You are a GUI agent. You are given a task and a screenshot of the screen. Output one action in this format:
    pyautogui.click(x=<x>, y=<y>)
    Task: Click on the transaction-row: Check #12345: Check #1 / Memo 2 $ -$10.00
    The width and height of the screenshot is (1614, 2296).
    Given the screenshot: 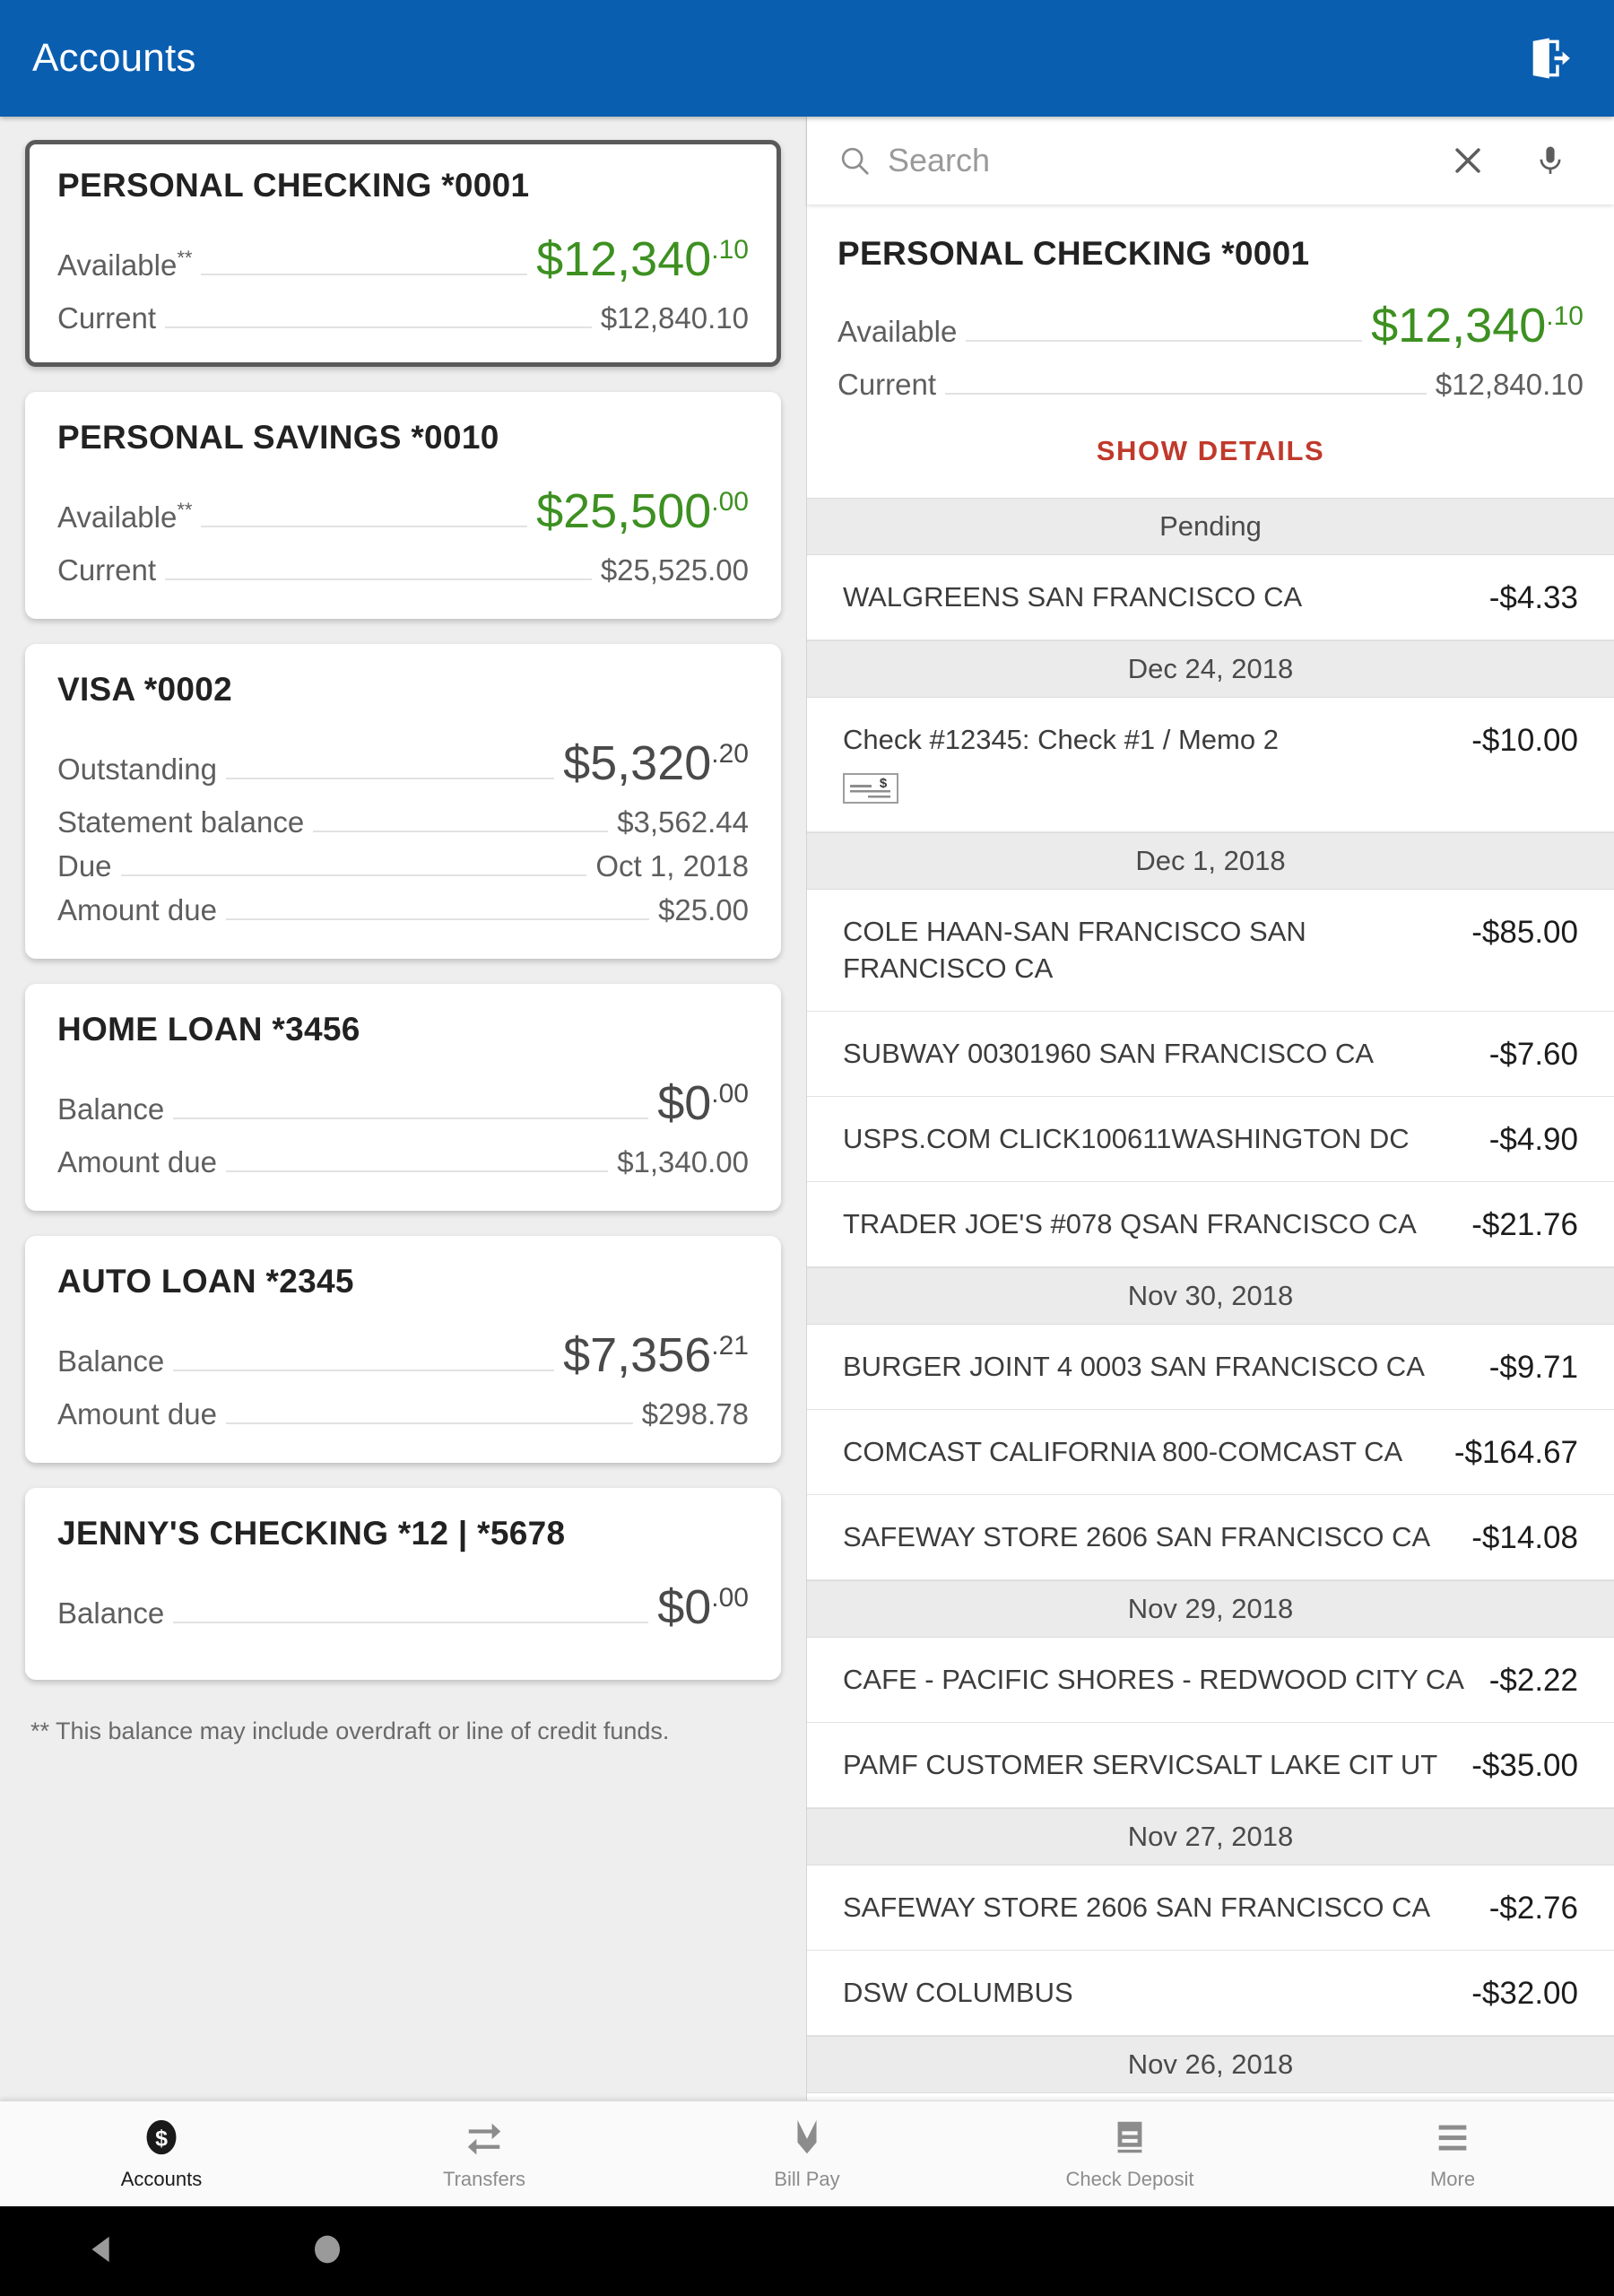 What is the action you would take?
    pyautogui.click(x=1210, y=765)
    